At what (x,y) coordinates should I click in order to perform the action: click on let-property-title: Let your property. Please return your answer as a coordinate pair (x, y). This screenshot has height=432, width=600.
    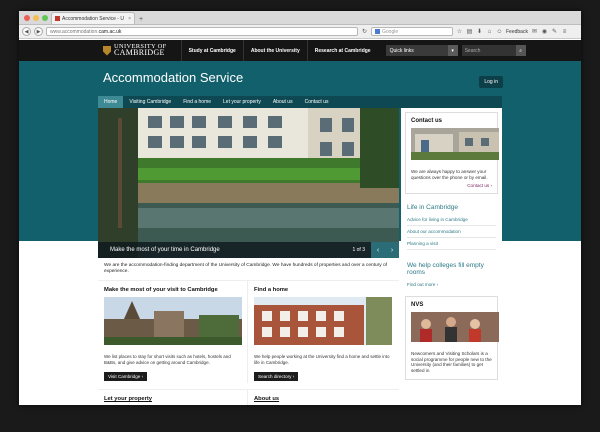
    Looking at the image, I should click on (172, 399).